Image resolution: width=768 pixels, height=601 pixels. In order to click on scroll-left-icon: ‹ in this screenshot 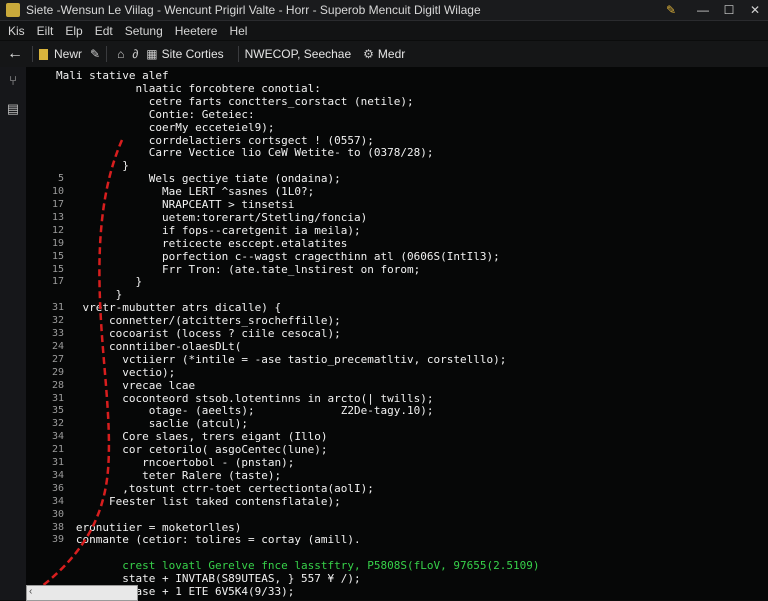, I will do `click(30, 591)`.